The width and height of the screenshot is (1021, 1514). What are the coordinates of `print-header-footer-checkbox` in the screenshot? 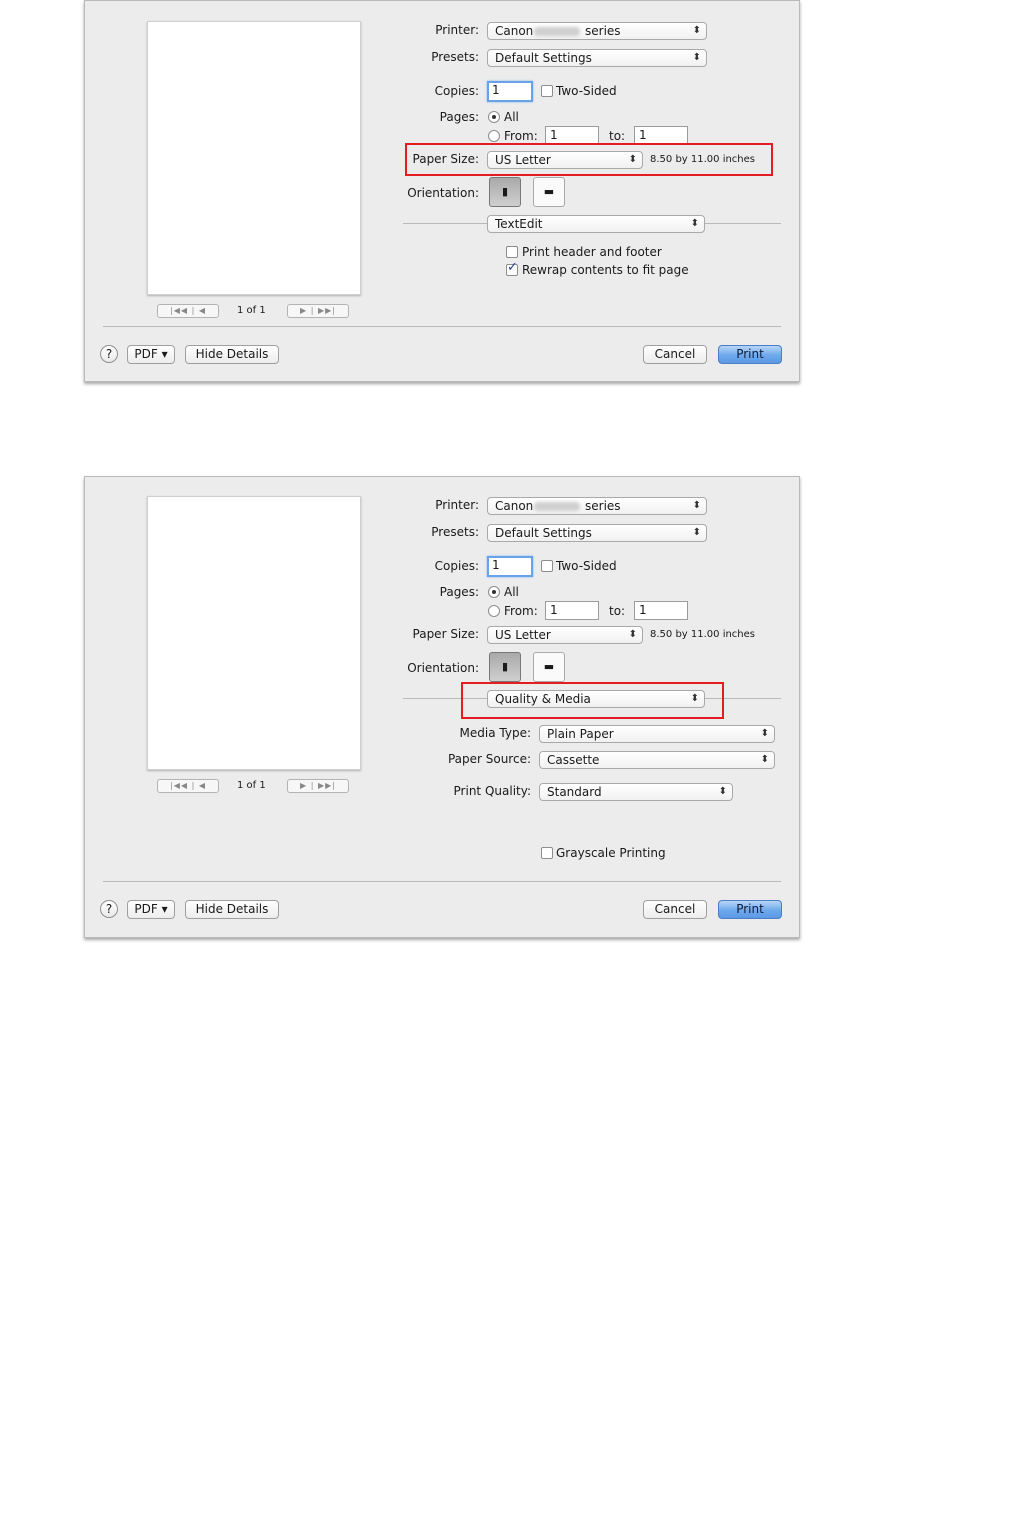 It's located at (512, 252).